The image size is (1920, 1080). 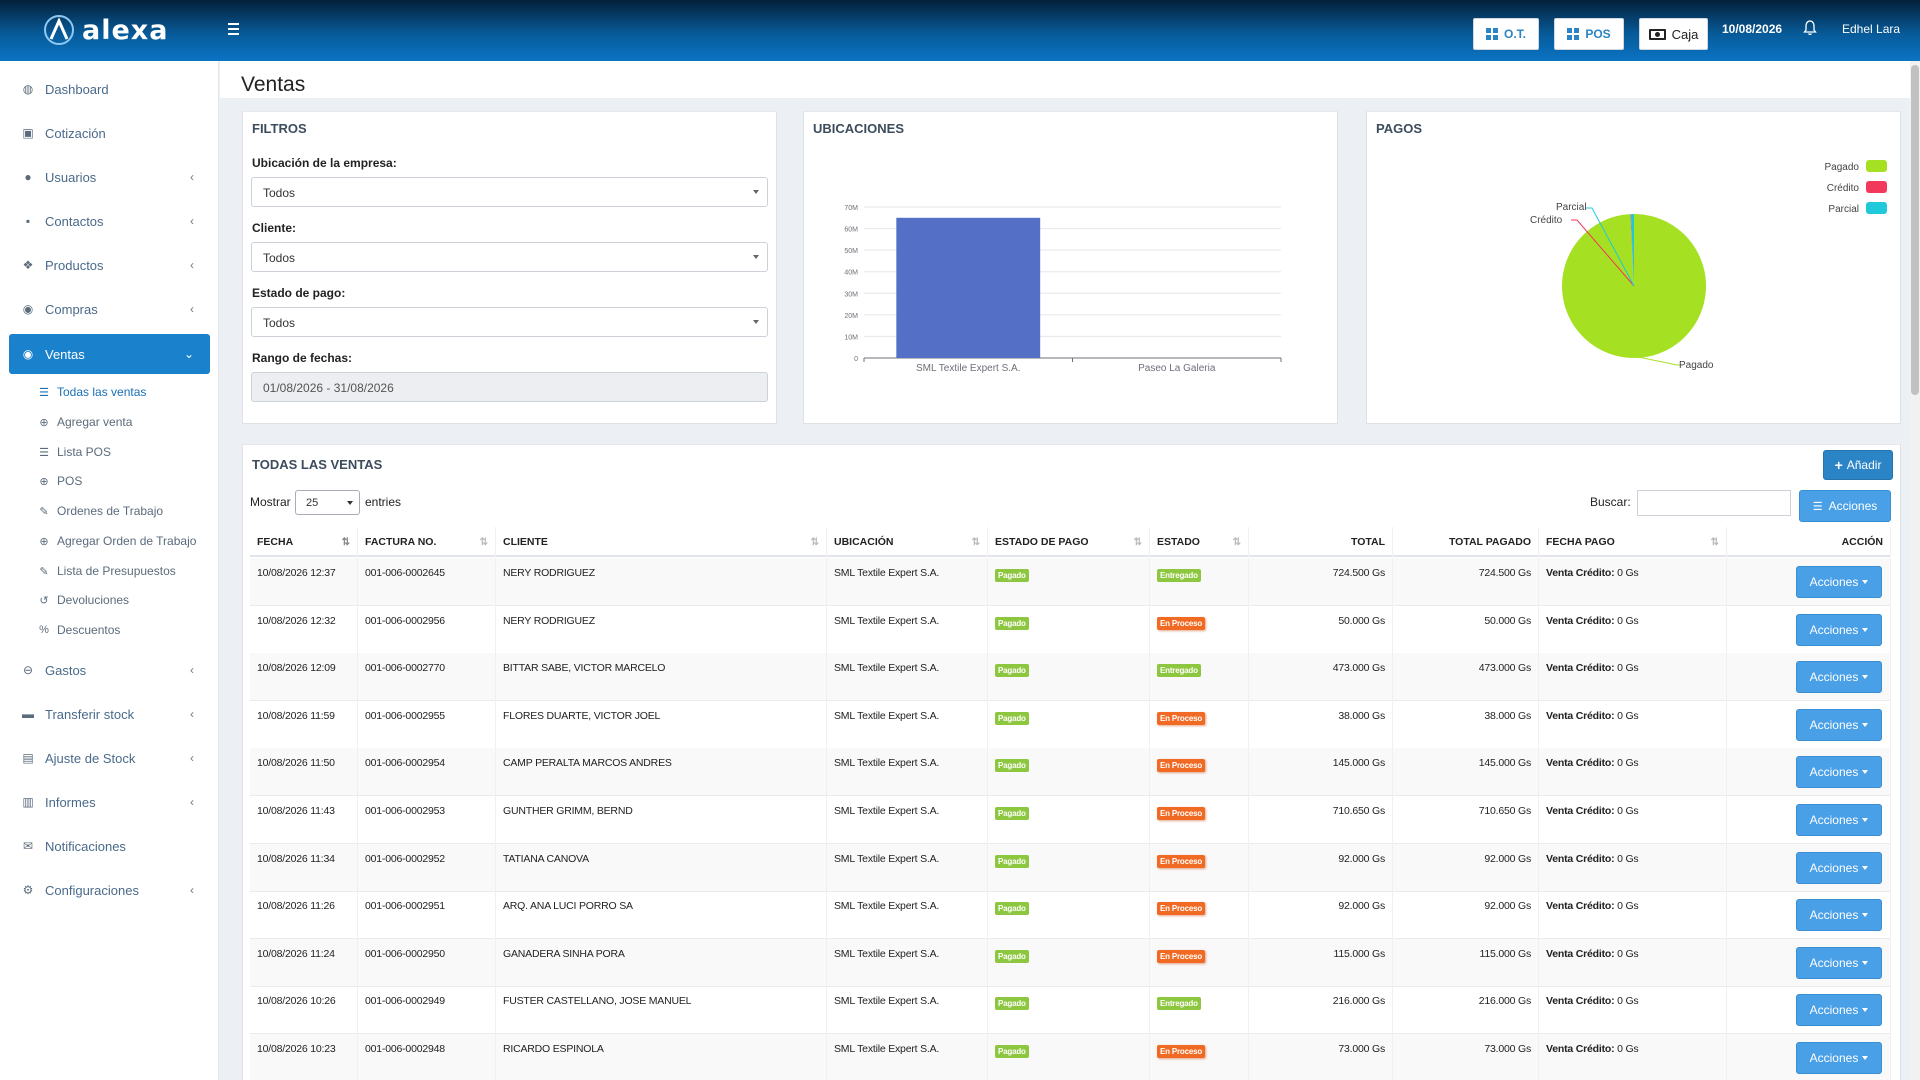 I want to click on sidebar-toggle-icon, so click(x=237, y=30).